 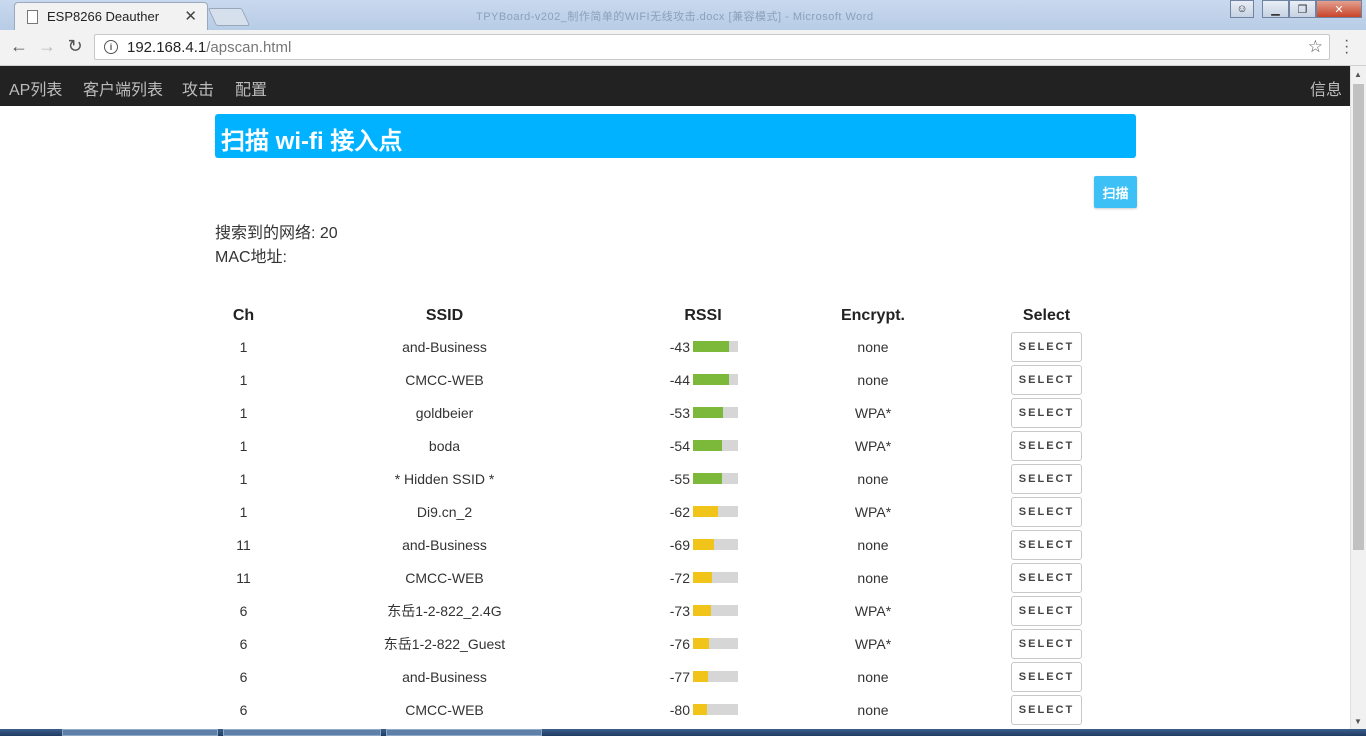 What do you see at coordinates (249, 47) in the screenshot?
I see `url-path: /apscan.html` at bounding box center [249, 47].